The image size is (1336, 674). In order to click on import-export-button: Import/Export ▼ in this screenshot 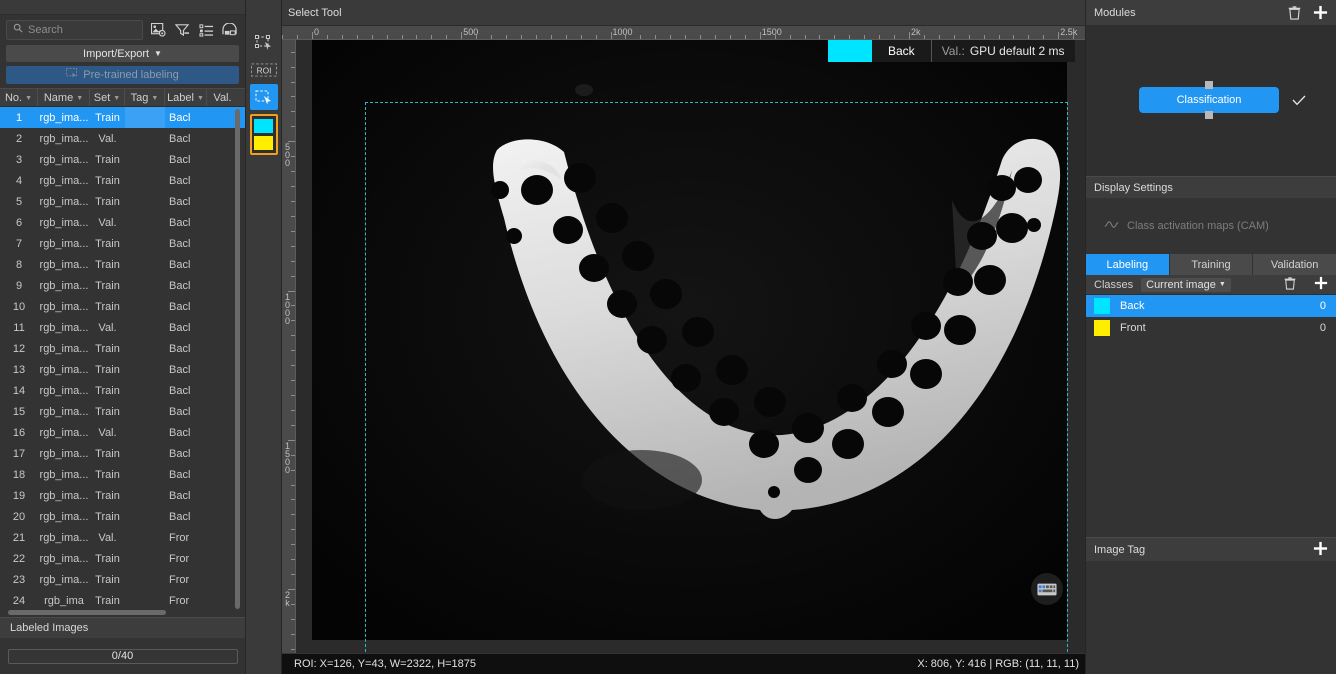, I will do `click(122, 53)`.